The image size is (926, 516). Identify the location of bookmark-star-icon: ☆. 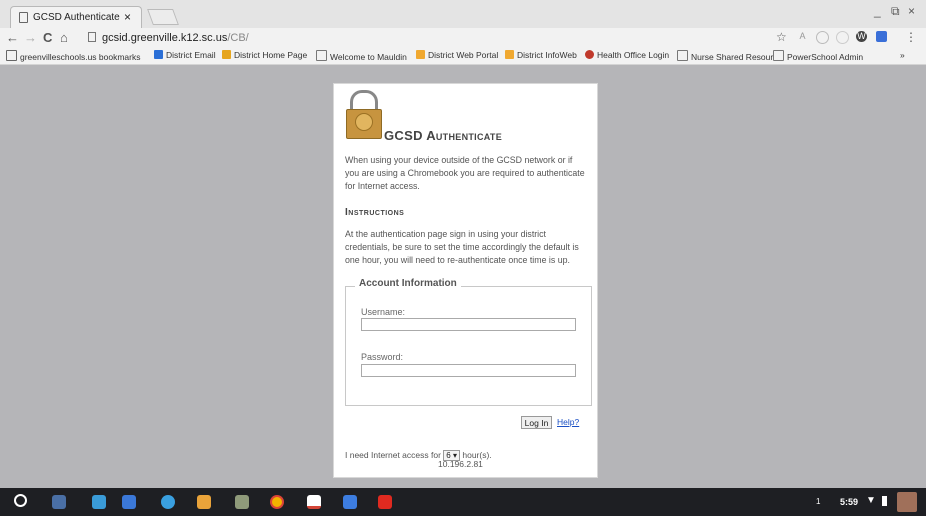
(781, 37).